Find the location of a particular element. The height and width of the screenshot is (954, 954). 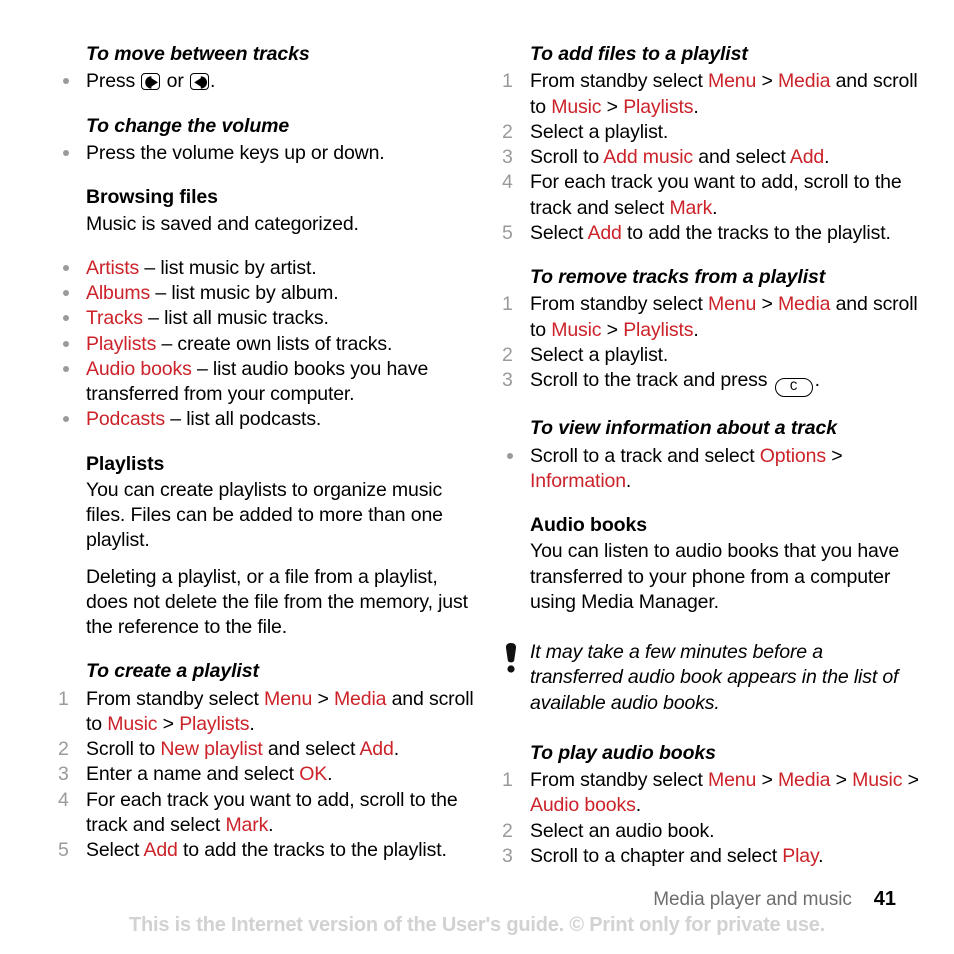

list-item: Playlists – create own lists of tracks. is located at coordinates (267, 344).